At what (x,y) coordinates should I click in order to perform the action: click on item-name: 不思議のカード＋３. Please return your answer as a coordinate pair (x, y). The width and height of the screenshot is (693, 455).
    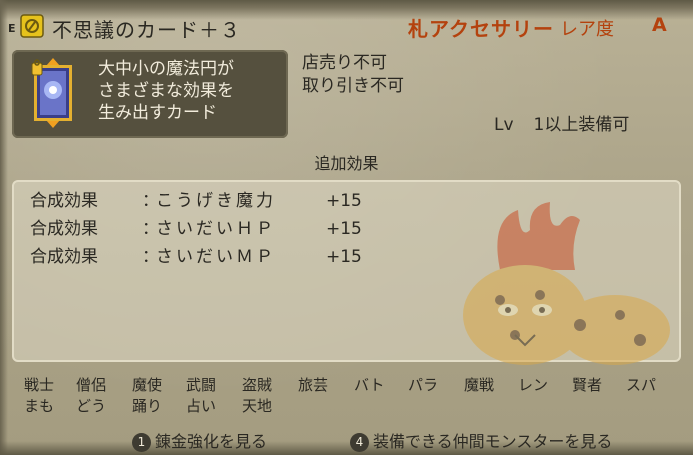
    Looking at the image, I should click on (146, 30).